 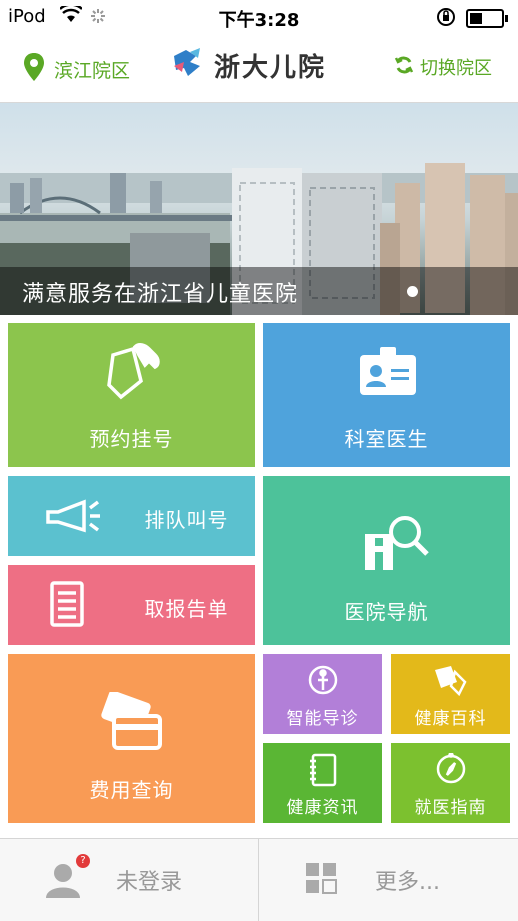 What do you see at coordinates (323, 772) in the screenshot?
I see `notebook-icon` at bounding box center [323, 772].